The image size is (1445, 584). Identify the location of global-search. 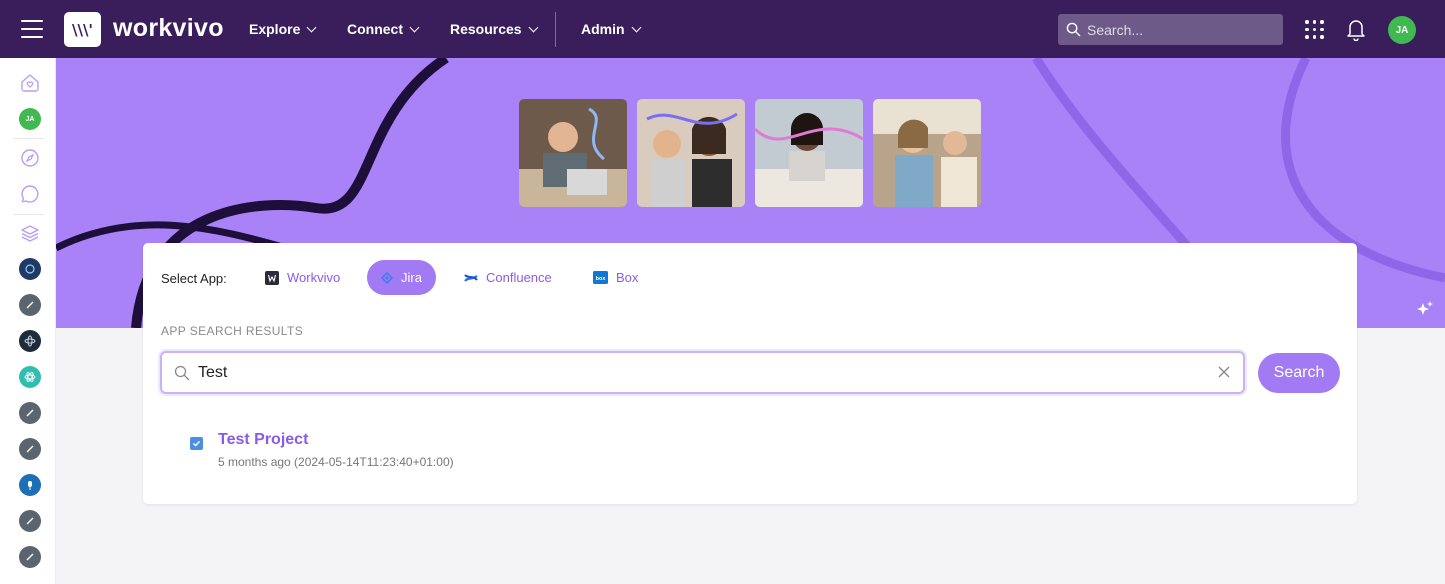
(1170, 29).